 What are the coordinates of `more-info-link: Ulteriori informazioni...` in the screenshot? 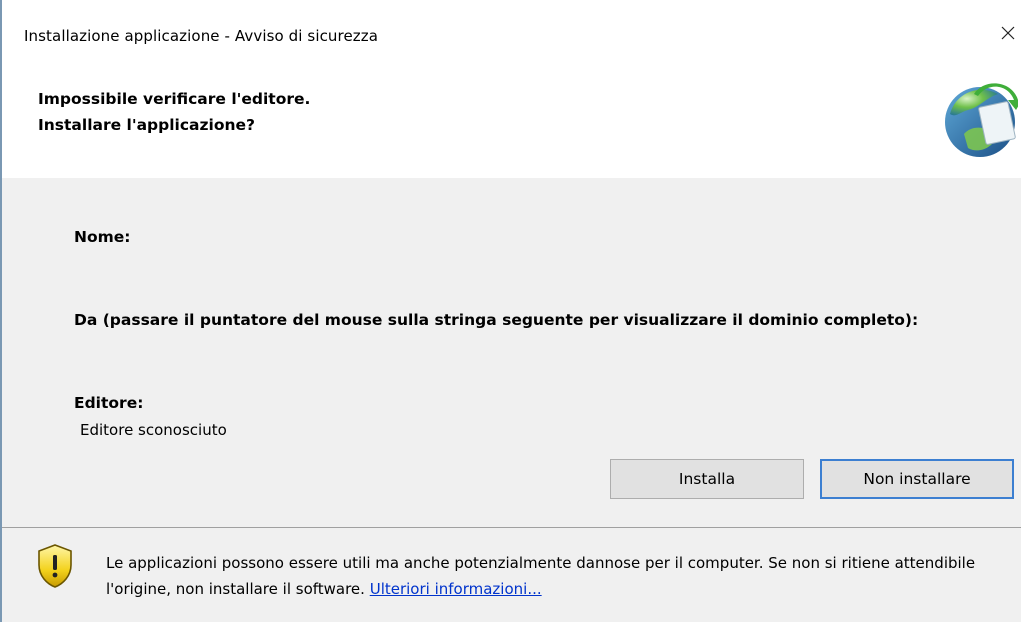 It's located at (456, 589).